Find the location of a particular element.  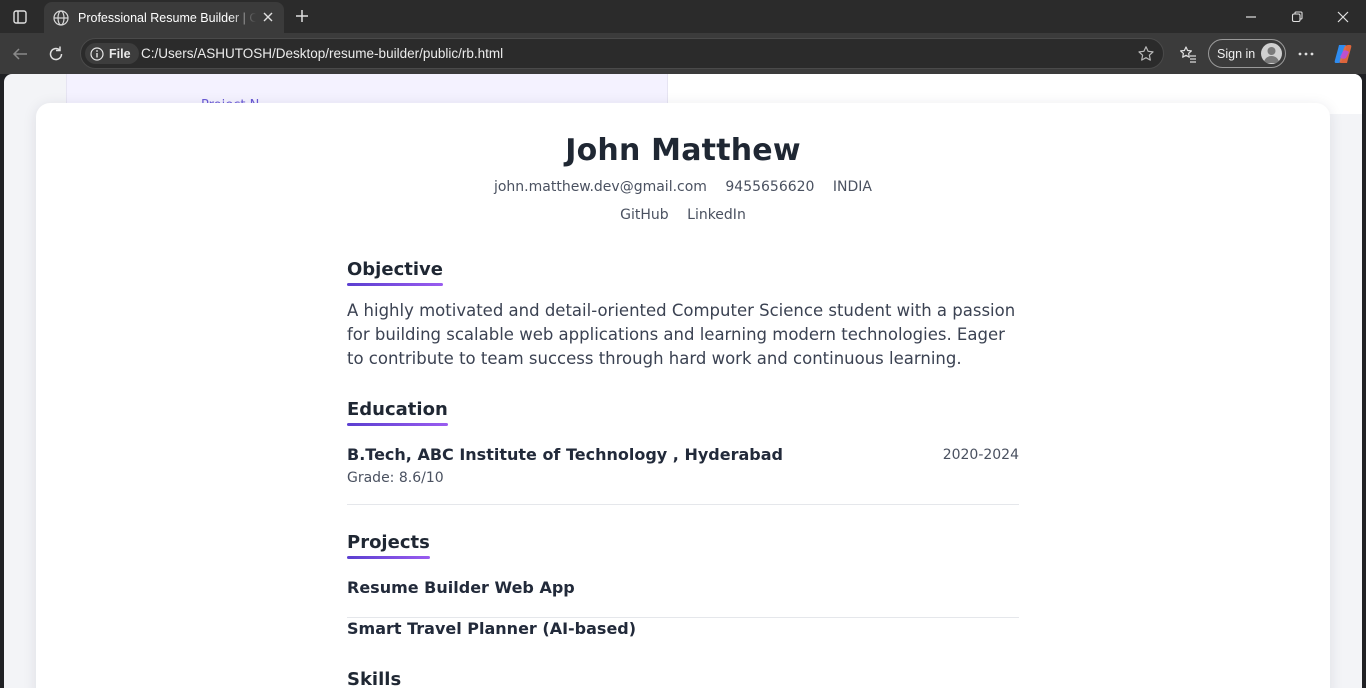

site-info-label: File is located at coordinates (120, 53).